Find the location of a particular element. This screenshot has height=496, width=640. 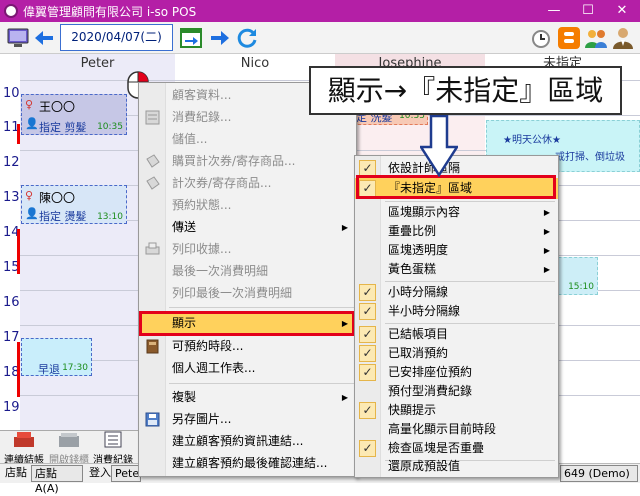

customer-name: 王〇〇 is located at coordinates (57, 107).